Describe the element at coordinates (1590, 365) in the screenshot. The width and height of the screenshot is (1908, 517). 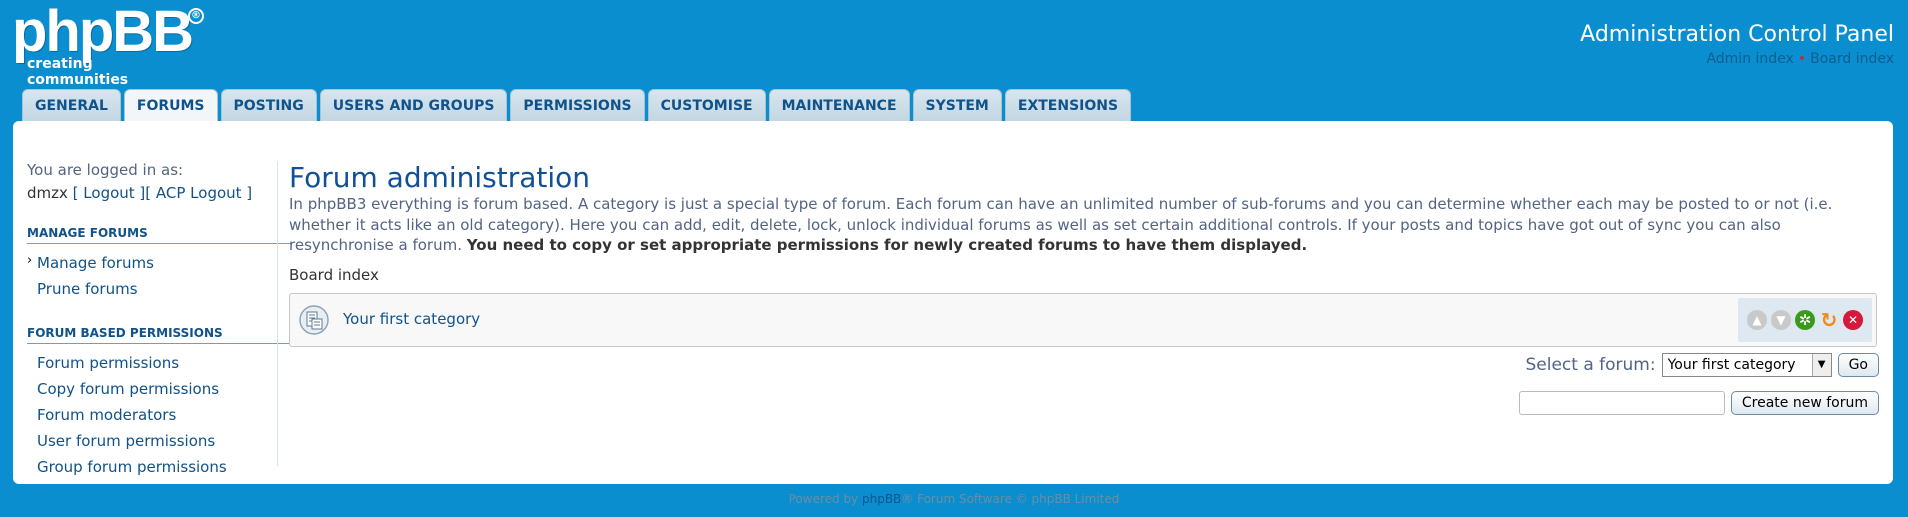
I see `select-forum-label: Select a forum:` at that location.